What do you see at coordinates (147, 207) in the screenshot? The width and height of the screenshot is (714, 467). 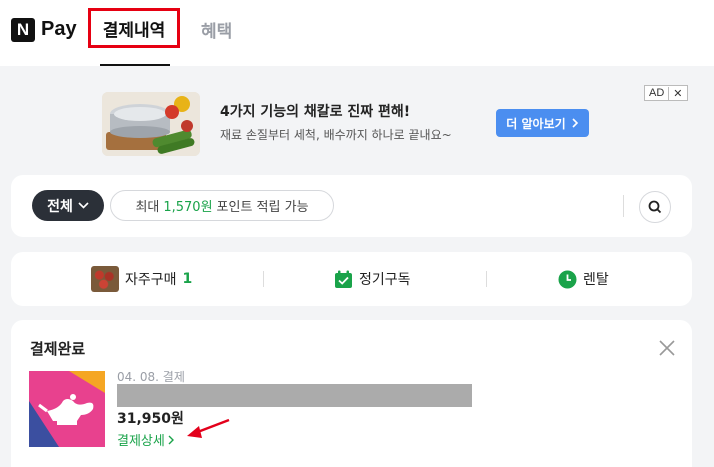 I see `point-prefix: 최대` at bounding box center [147, 207].